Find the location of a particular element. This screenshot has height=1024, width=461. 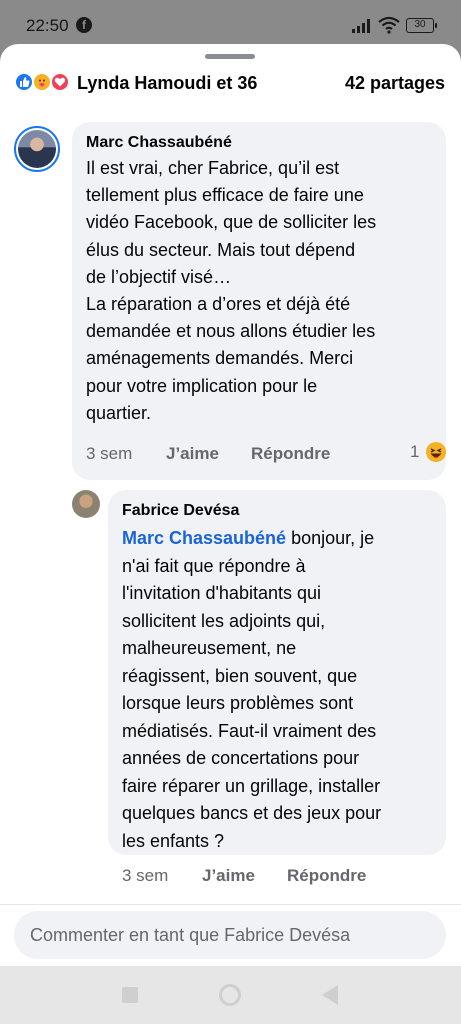

signal-icon is located at coordinates (361, 26).